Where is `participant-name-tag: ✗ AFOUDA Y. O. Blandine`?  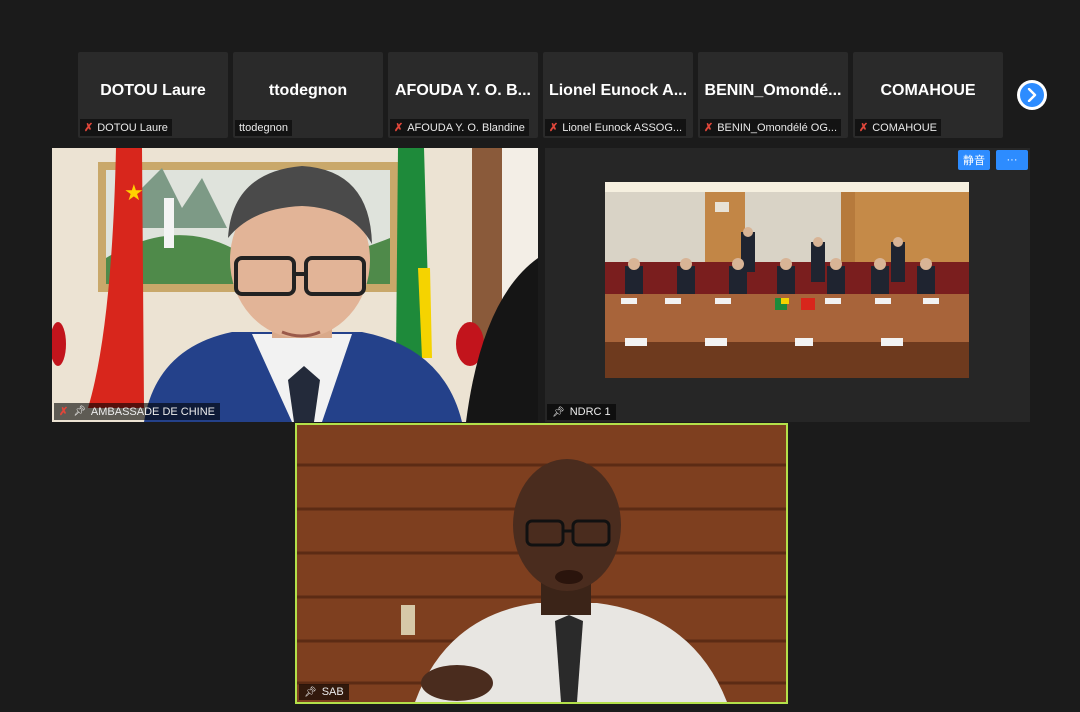
participant-name-tag: ✗ AFOUDA Y. O. Blandine is located at coordinates (459, 127).